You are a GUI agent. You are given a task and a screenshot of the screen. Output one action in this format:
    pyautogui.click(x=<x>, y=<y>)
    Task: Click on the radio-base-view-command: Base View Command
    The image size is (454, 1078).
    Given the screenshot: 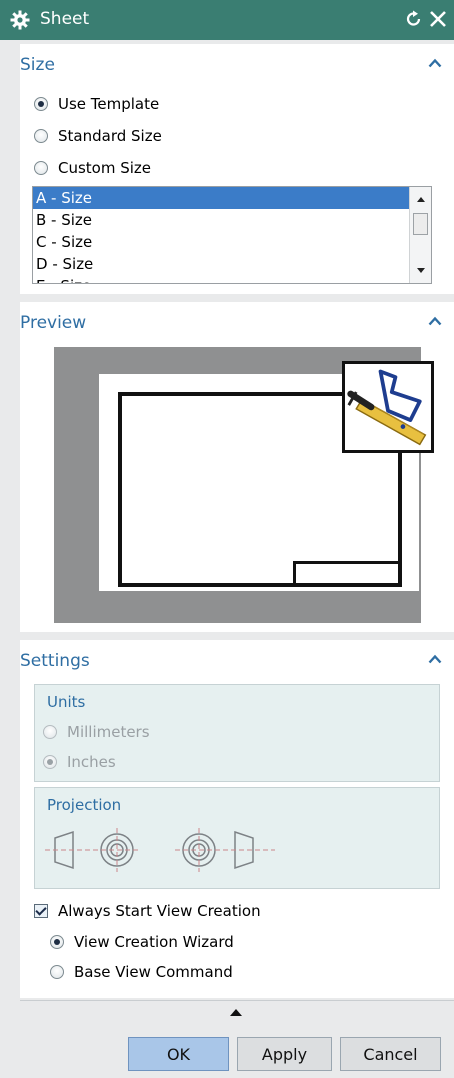 What is the action you would take?
    pyautogui.click(x=141, y=972)
    